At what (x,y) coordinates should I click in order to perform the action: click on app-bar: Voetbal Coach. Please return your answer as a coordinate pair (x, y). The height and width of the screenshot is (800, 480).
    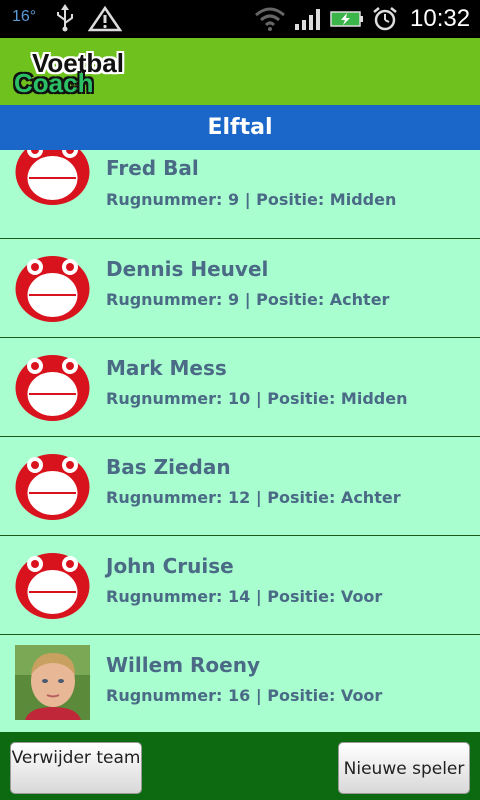
    Looking at the image, I should click on (240, 71).